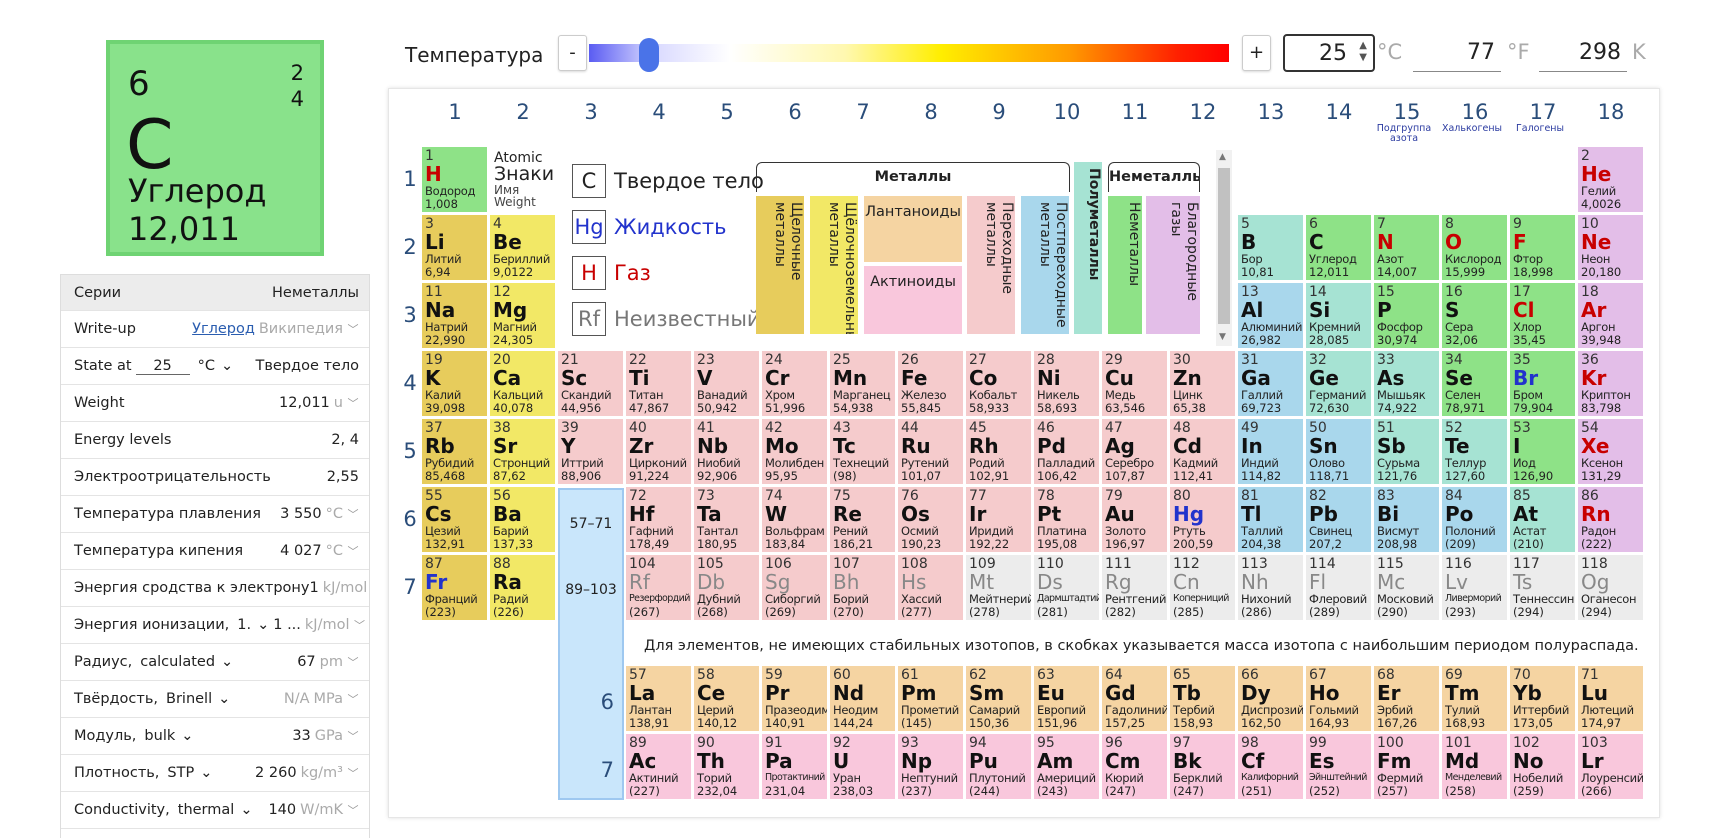 The image size is (1717, 838). I want to click on element-tile-tc: 43 Tc Технеций (98), so click(862, 451).